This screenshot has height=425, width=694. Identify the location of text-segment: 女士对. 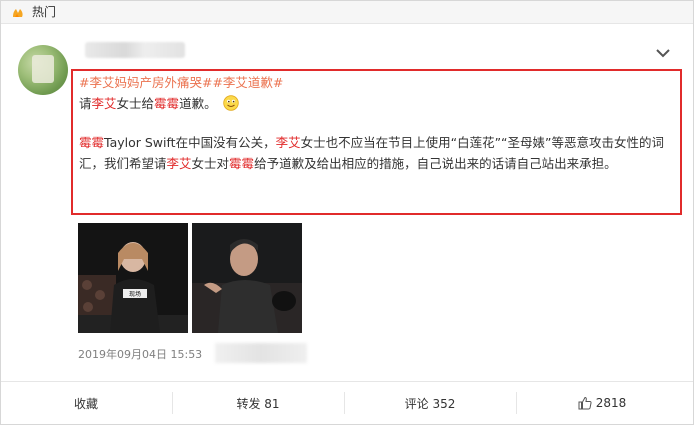
(210, 163).